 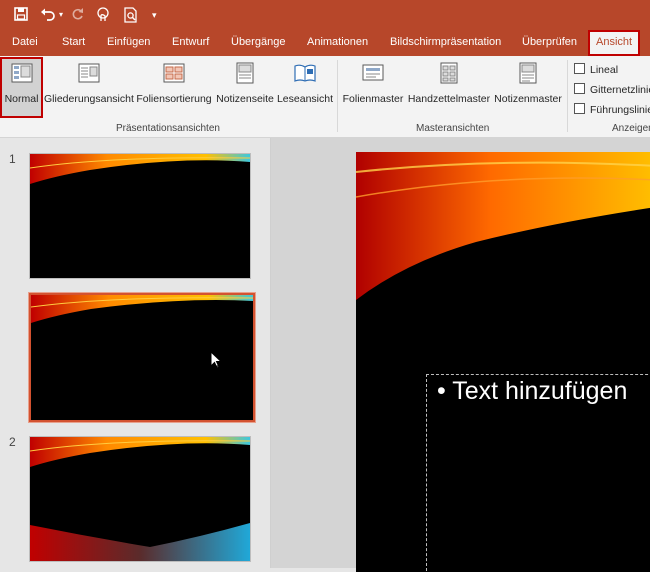 I want to click on slide-sorter-label: Foliensortierung, so click(x=174, y=99).